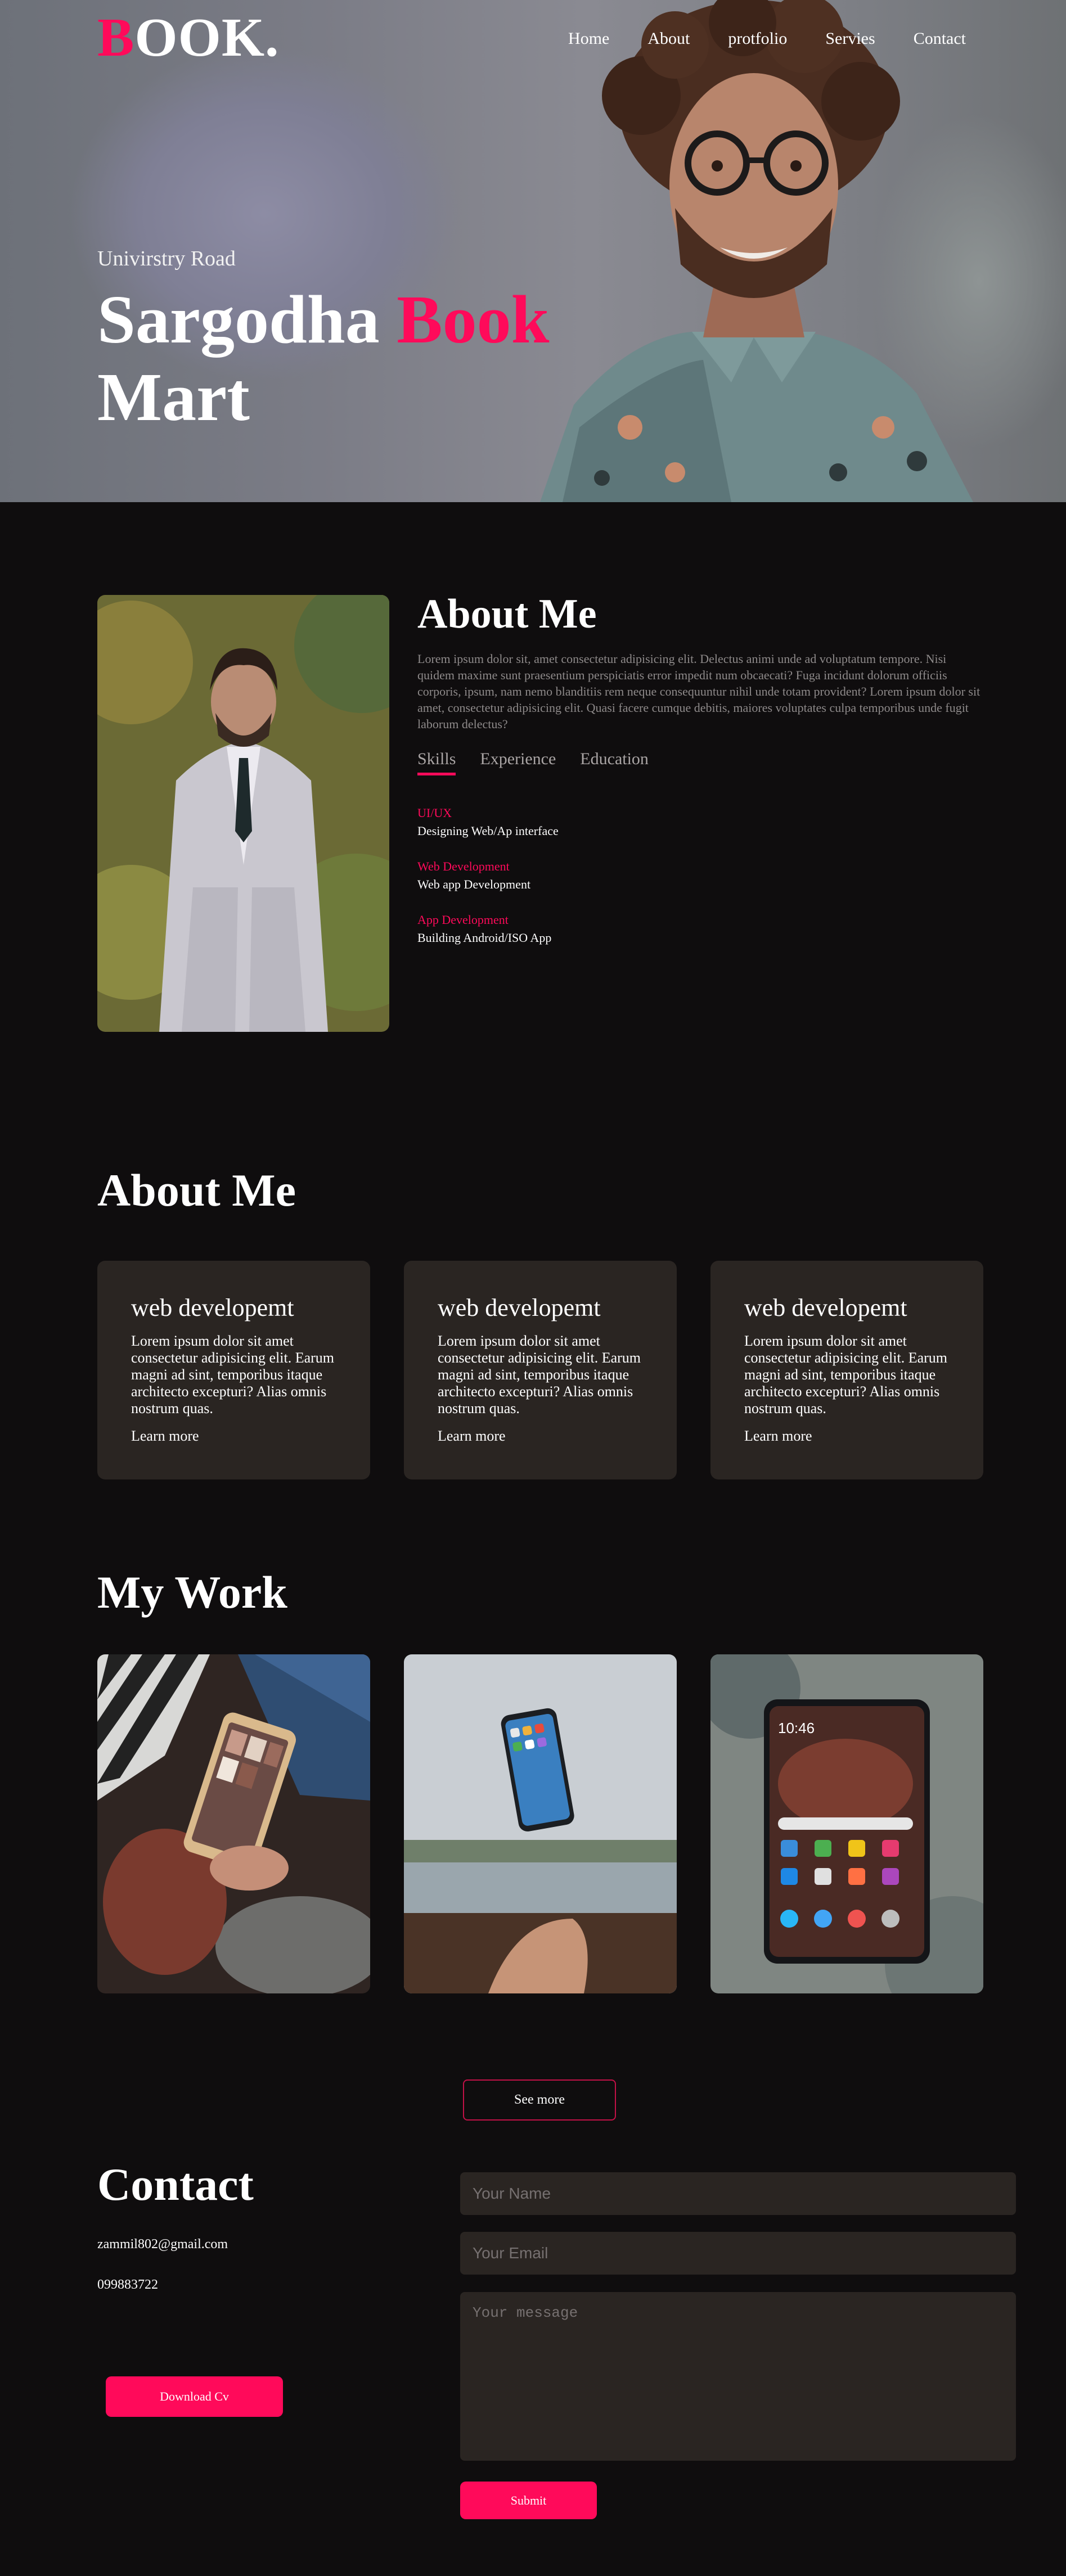 This screenshot has width=1066, height=2576. Describe the element at coordinates (167, 258) in the screenshot. I see `hero-subtitle: Univirstry Road` at that location.